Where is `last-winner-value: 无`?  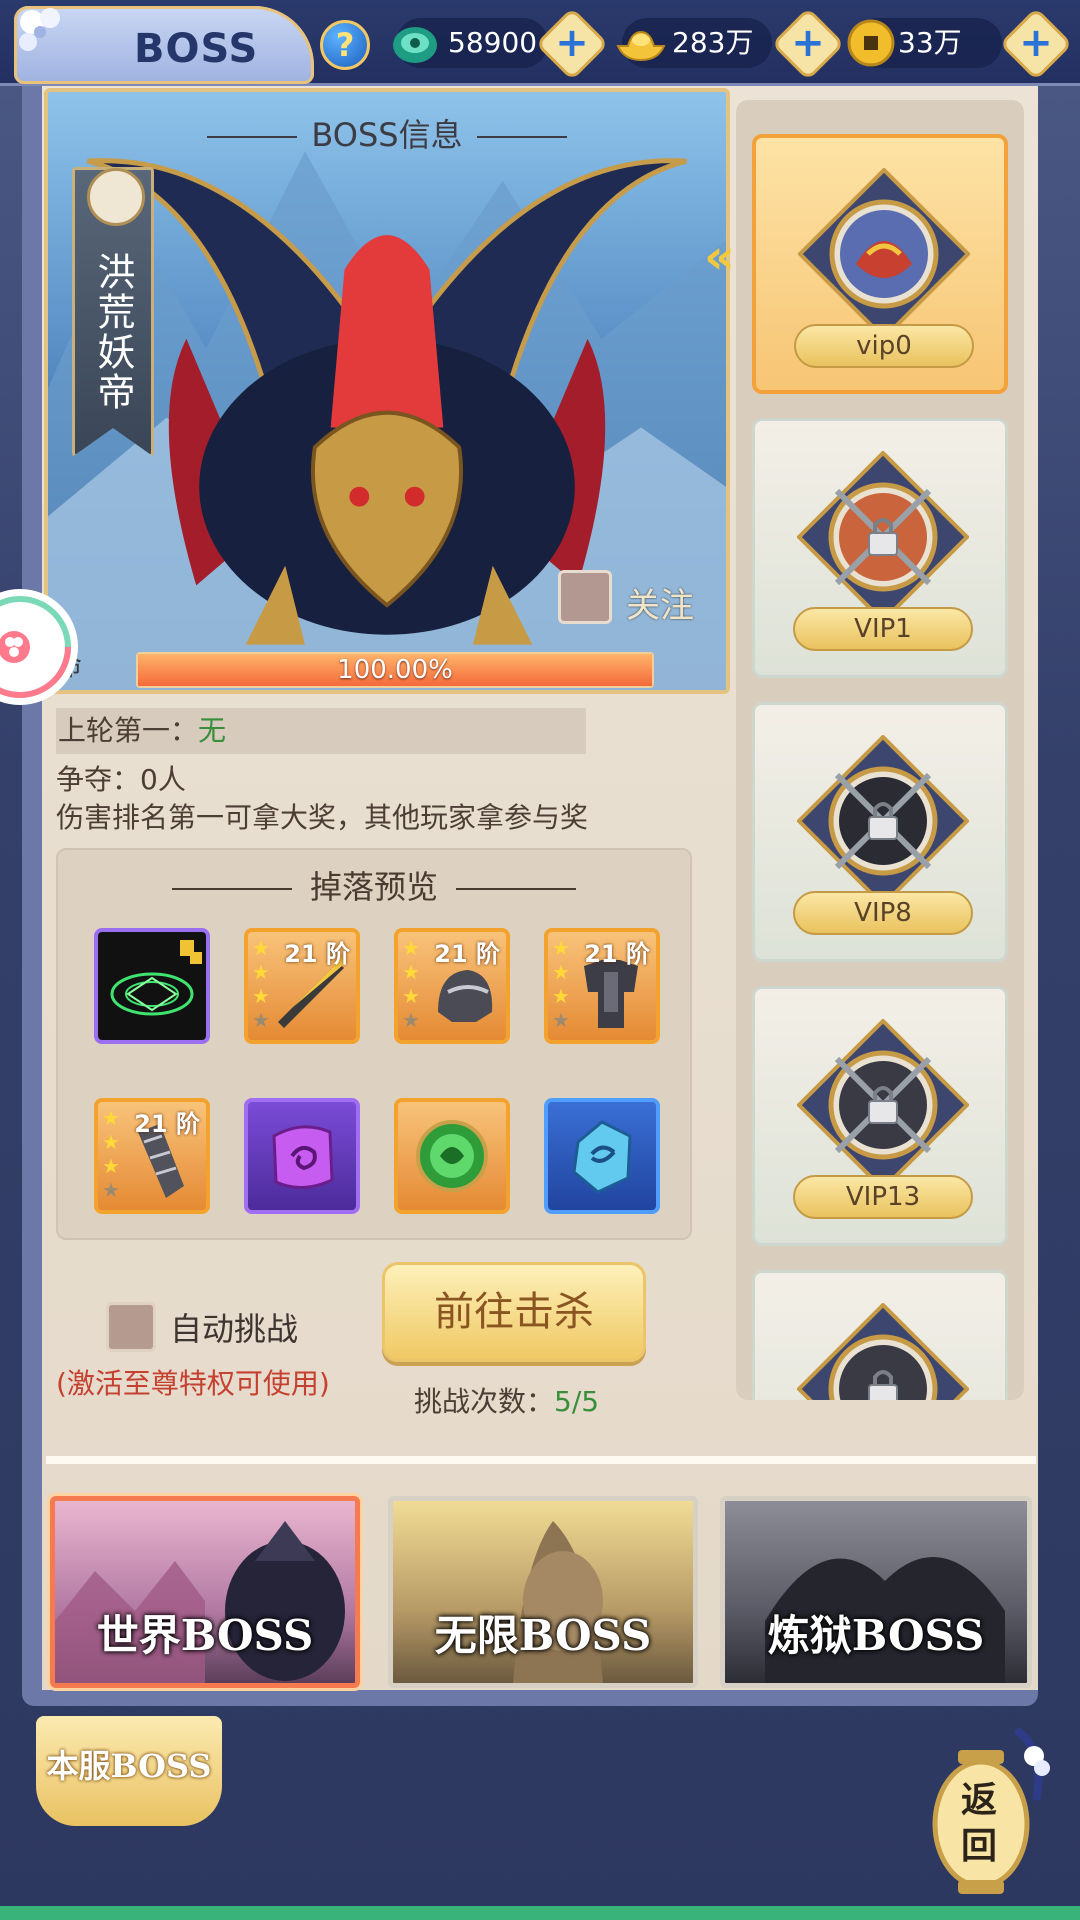 last-winner-value: 无 is located at coordinates (212, 730).